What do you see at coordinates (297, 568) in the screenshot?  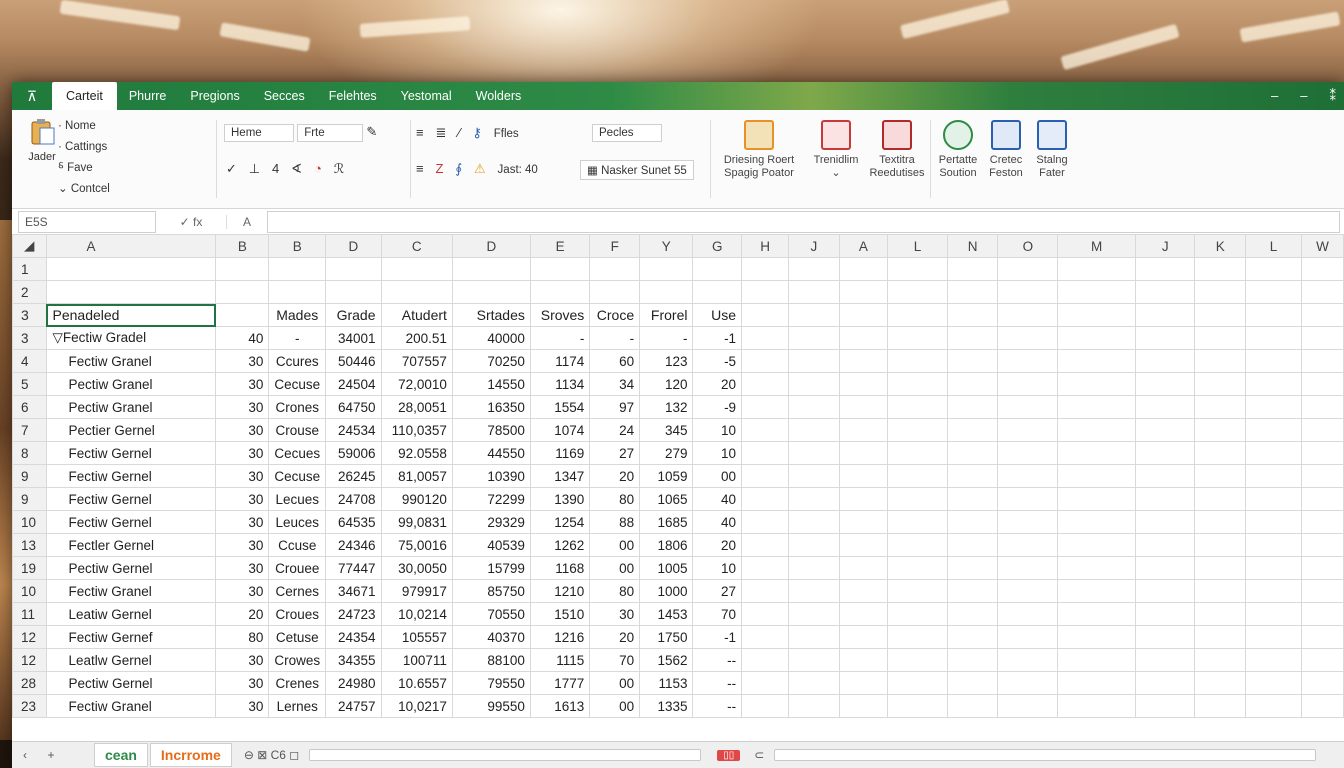 I see `cell: Crouee` at bounding box center [297, 568].